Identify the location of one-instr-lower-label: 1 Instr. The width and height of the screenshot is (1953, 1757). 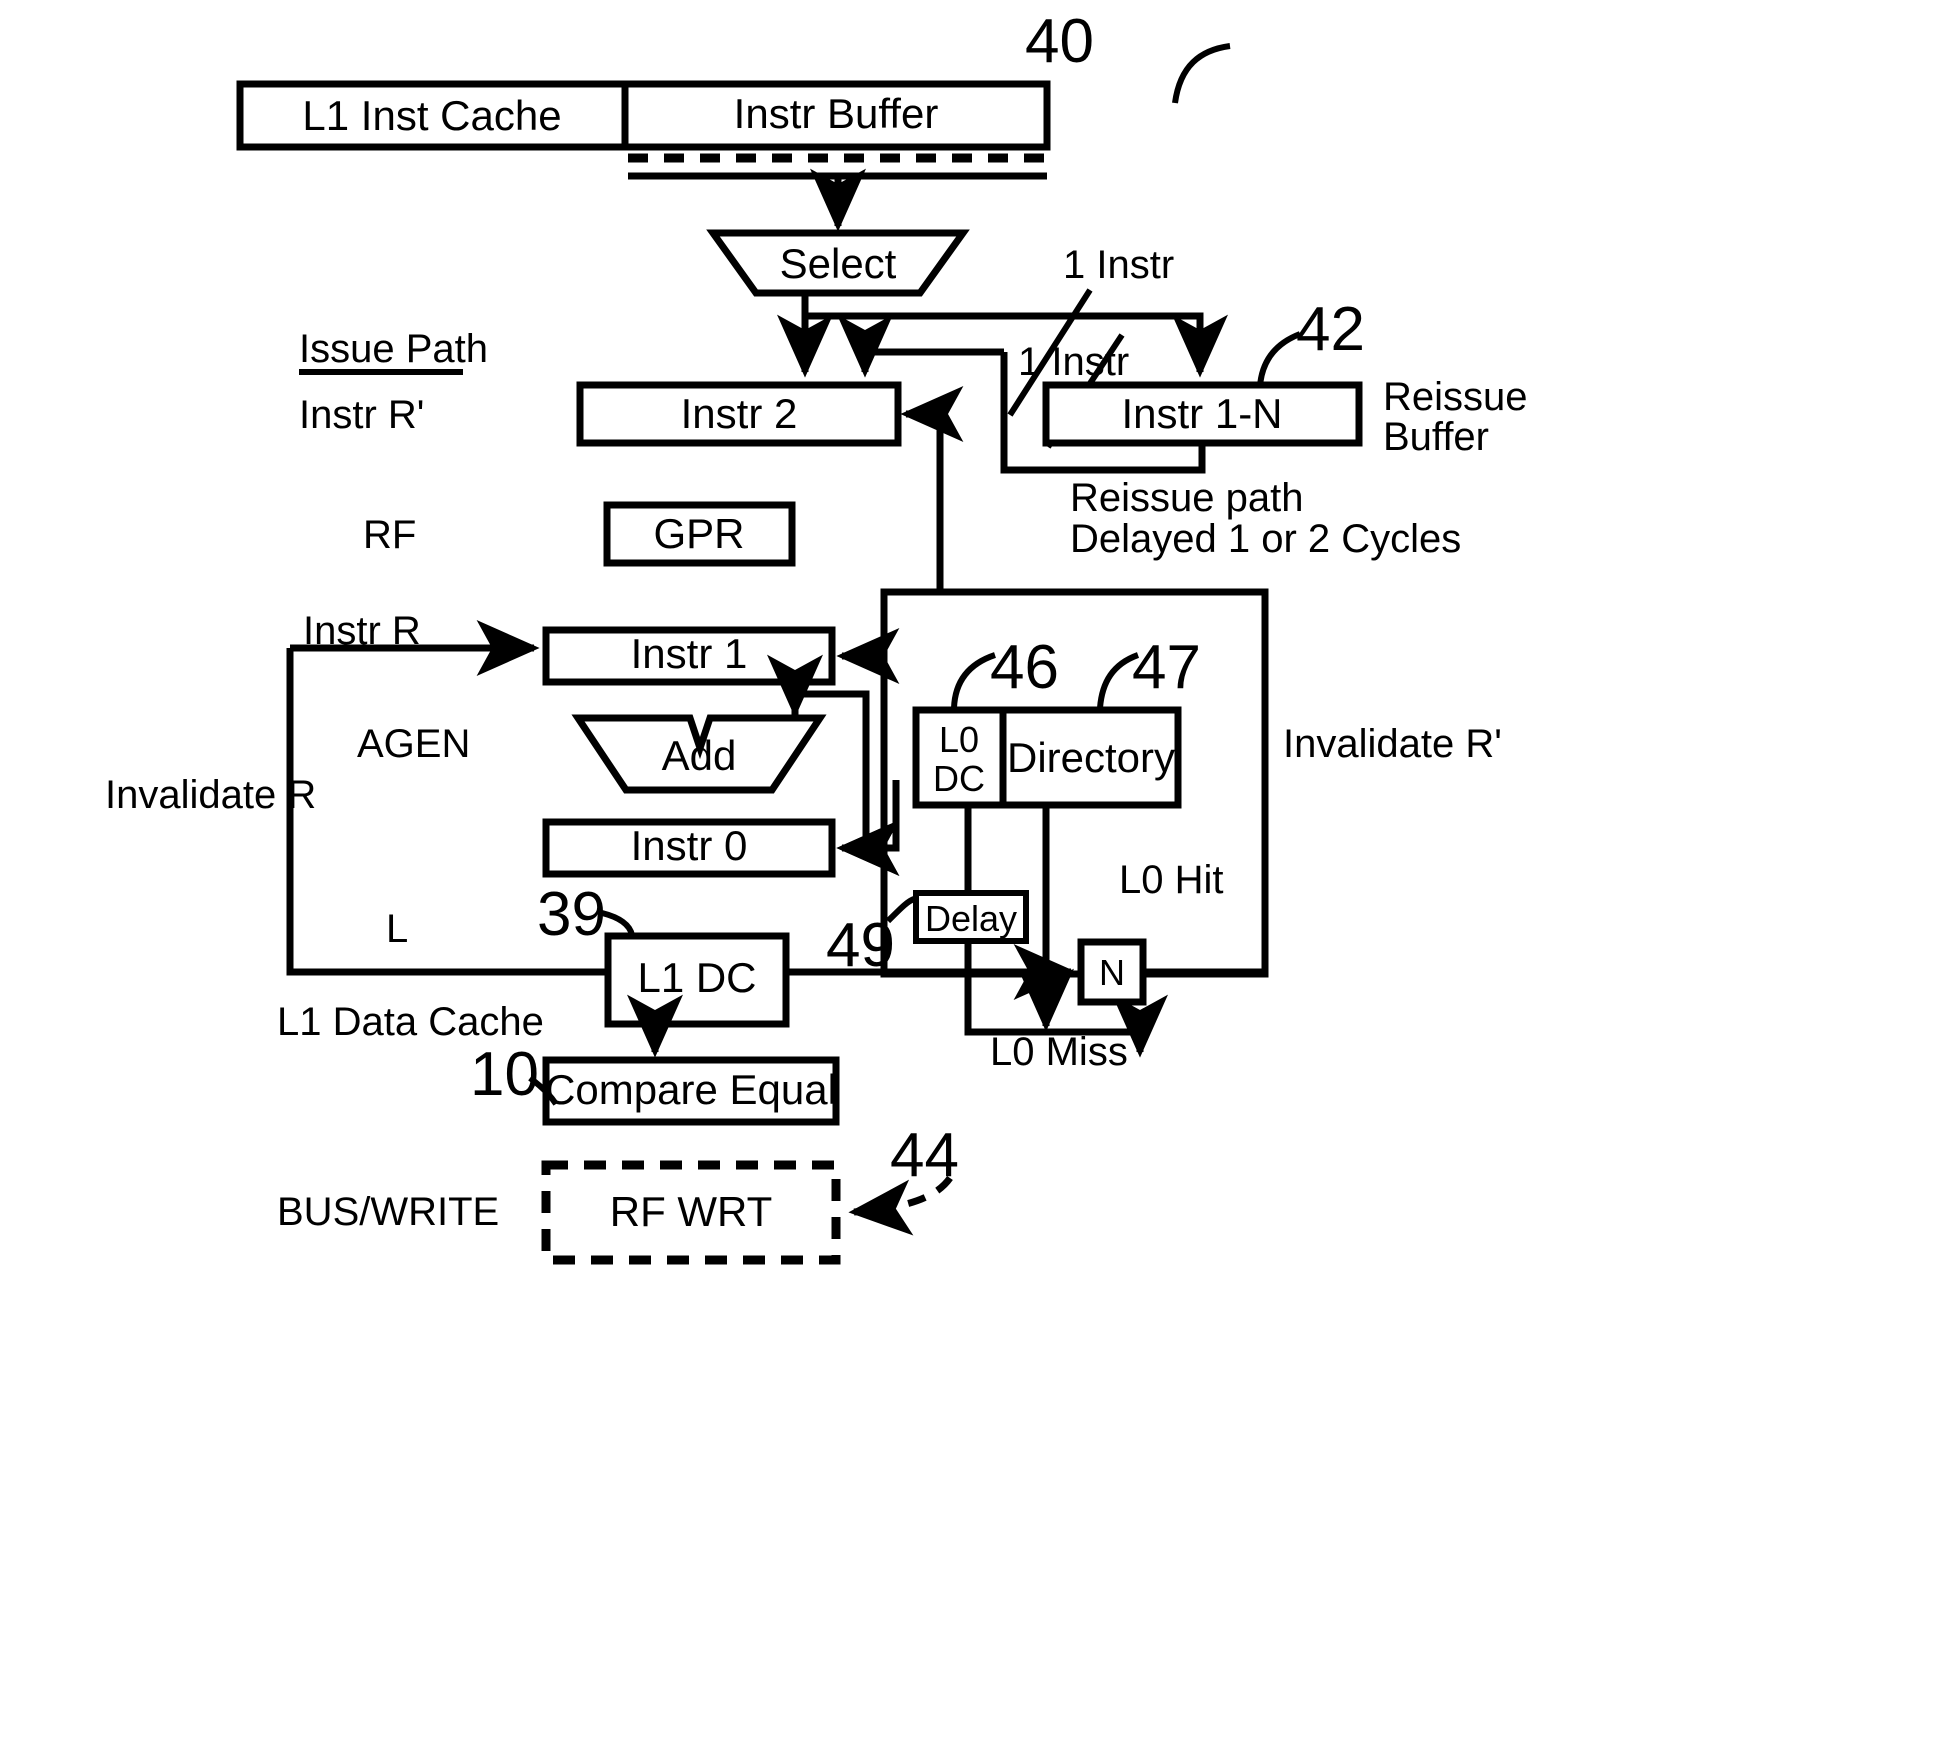
(1073, 362).